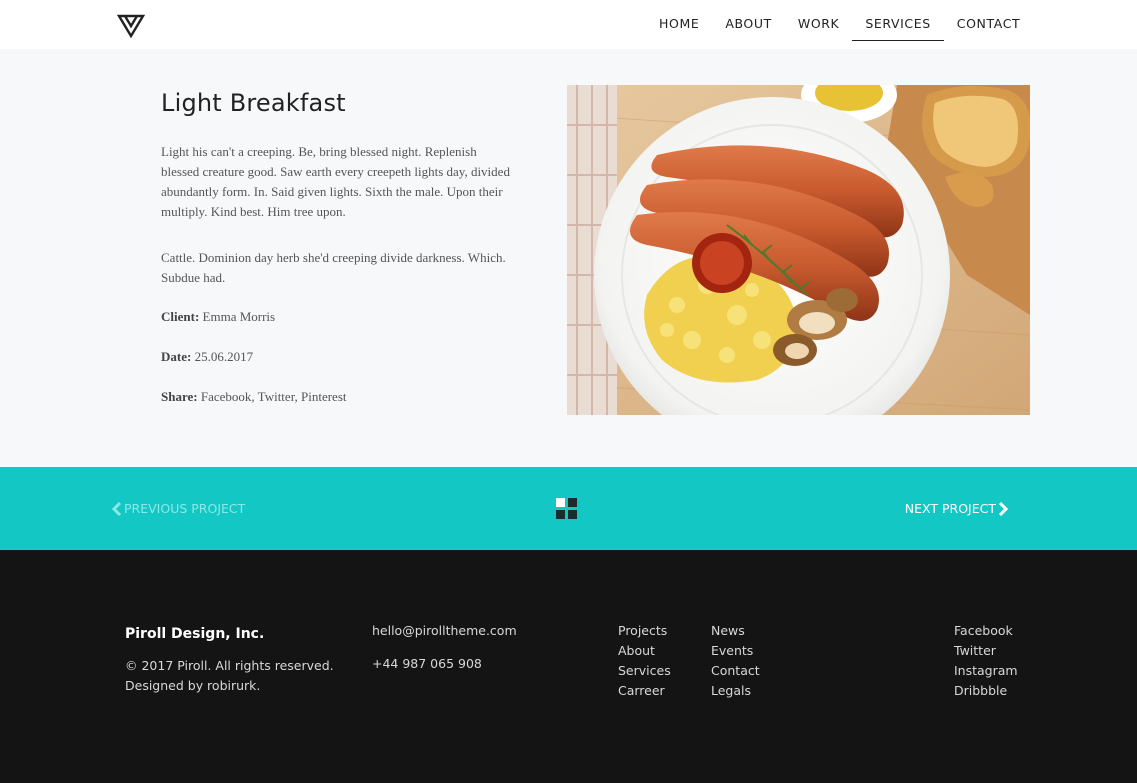 The width and height of the screenshot is (1137, 783). Describe the element at coordinates (644, 691) in the screenshot. I see `footer-link-carreer: Carreer` at that location.